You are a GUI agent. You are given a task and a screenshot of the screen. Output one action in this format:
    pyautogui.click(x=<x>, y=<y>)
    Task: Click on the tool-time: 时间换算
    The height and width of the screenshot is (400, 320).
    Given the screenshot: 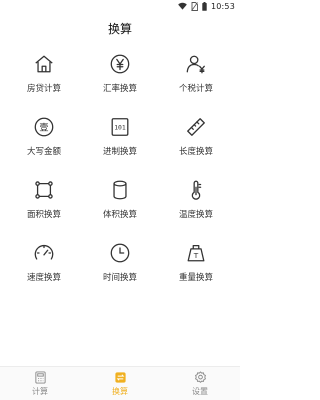 What is the action you would take?
    pyautogui.click(x=120, y=272)
    